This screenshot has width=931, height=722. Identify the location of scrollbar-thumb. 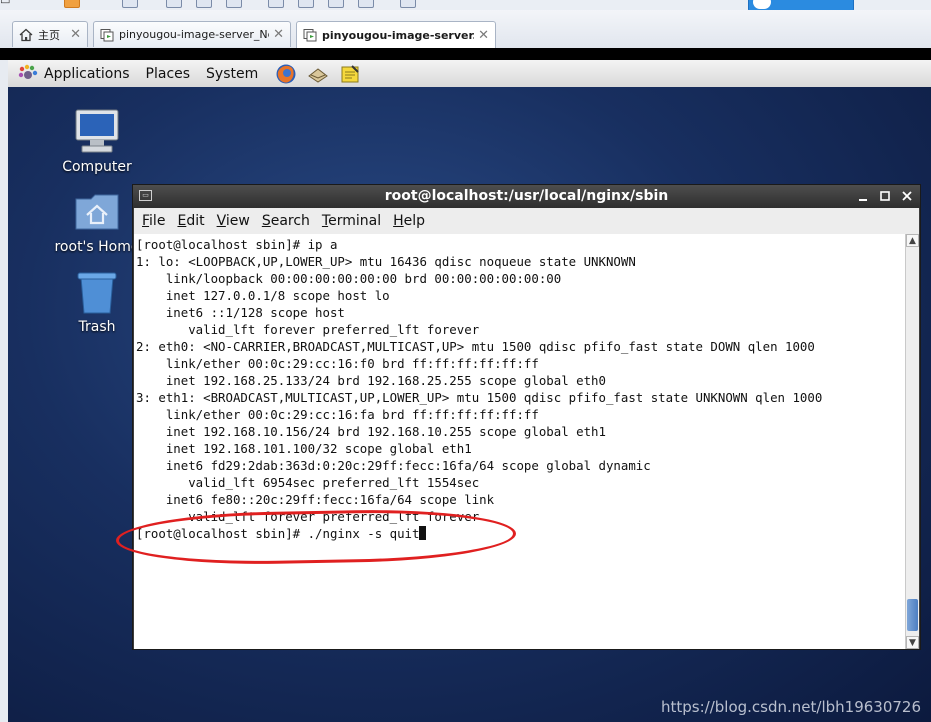
(912, 615).